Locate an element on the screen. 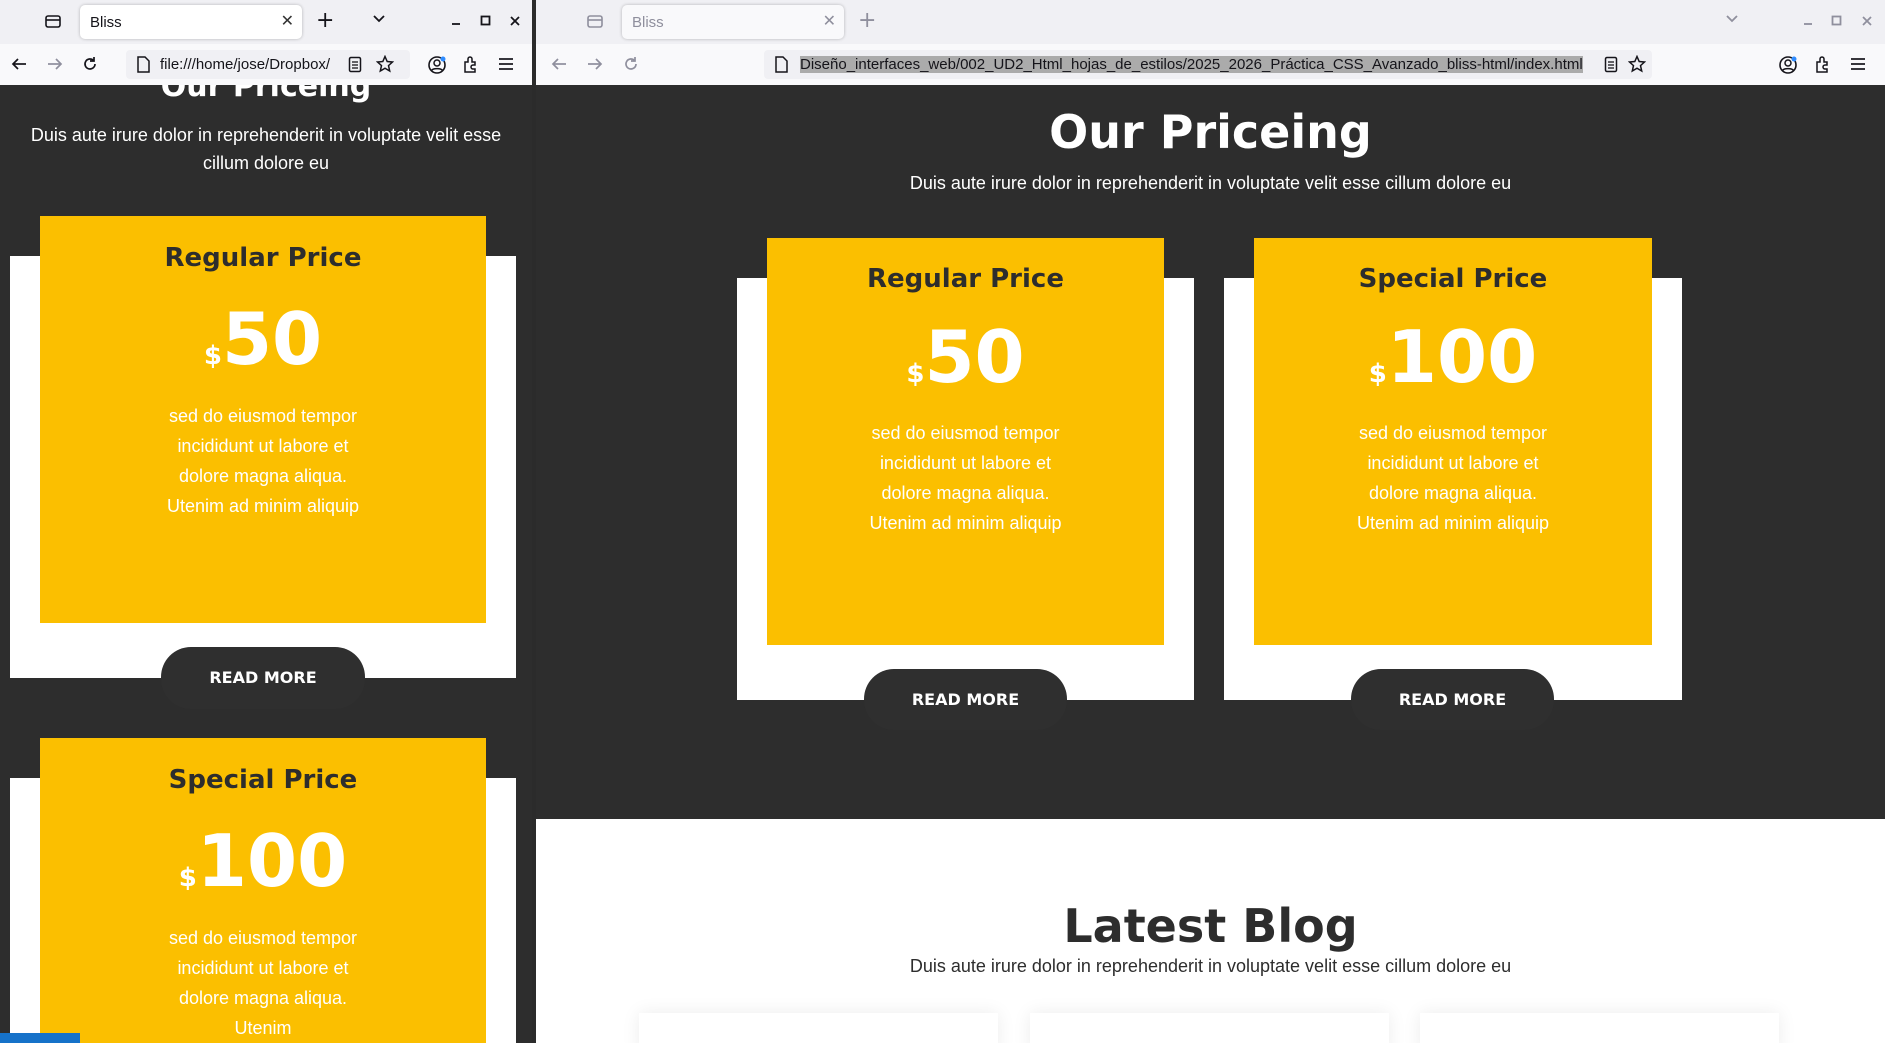  url-bar: file:///home/jose/Dropbox/ is located at coordinates (268, 64).